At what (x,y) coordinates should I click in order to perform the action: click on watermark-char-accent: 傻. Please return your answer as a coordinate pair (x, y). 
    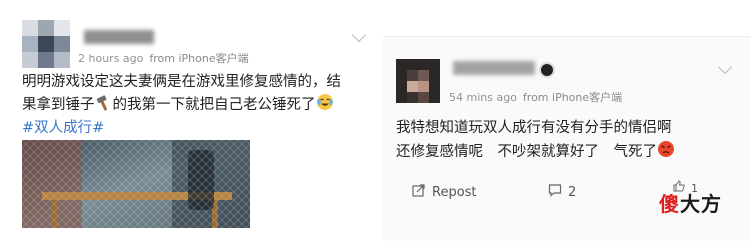
    Looking at the image, I should click on (669, 204).